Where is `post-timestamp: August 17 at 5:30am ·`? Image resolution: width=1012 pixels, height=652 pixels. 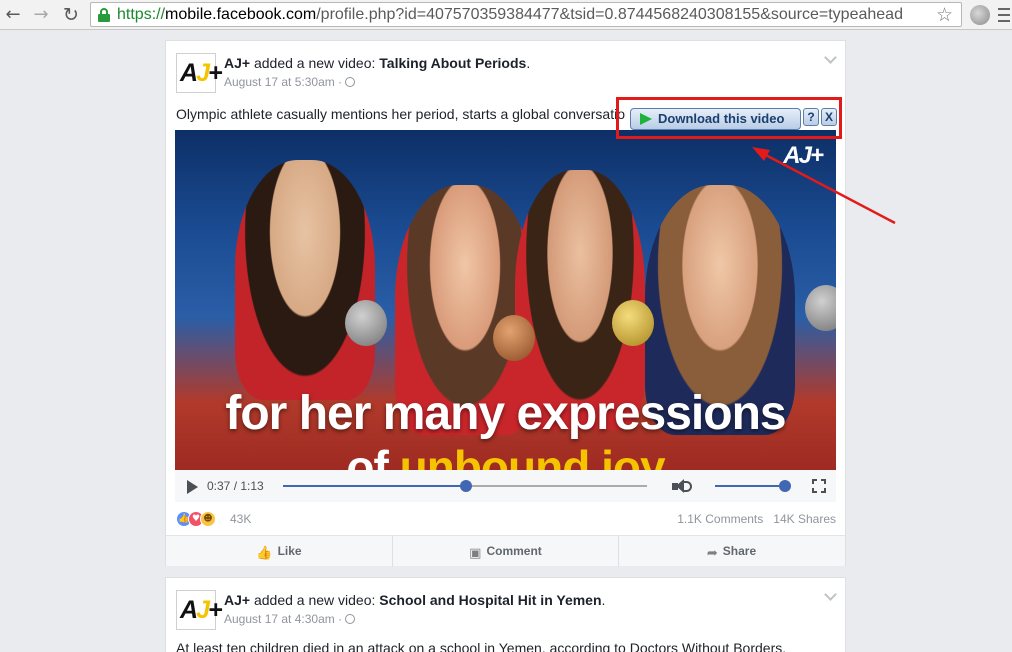
post-timestamp: August 17 at 5:30am · is located at coordinates (290, 82).